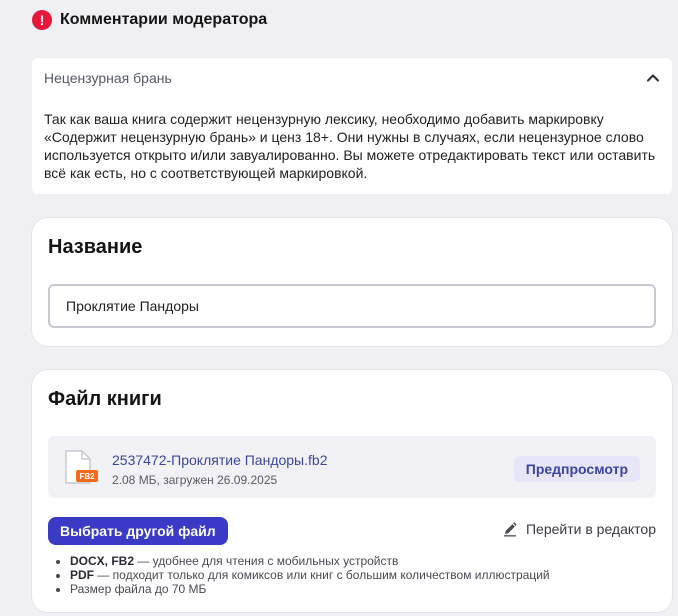 The height and width of the screenshot is (616, 678). Describe the element at coordinates (195, 480) in the screenshot. I see `file-meta: 2.08 МБ, загружен 26.09.2025` at that location.